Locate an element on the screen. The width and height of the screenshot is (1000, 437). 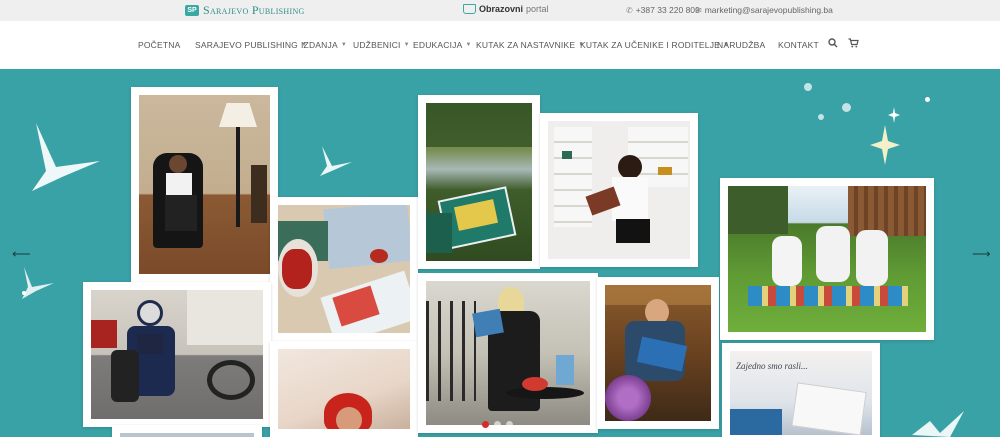
photo-woman-shoe-store is located at coordinates (619, 190).